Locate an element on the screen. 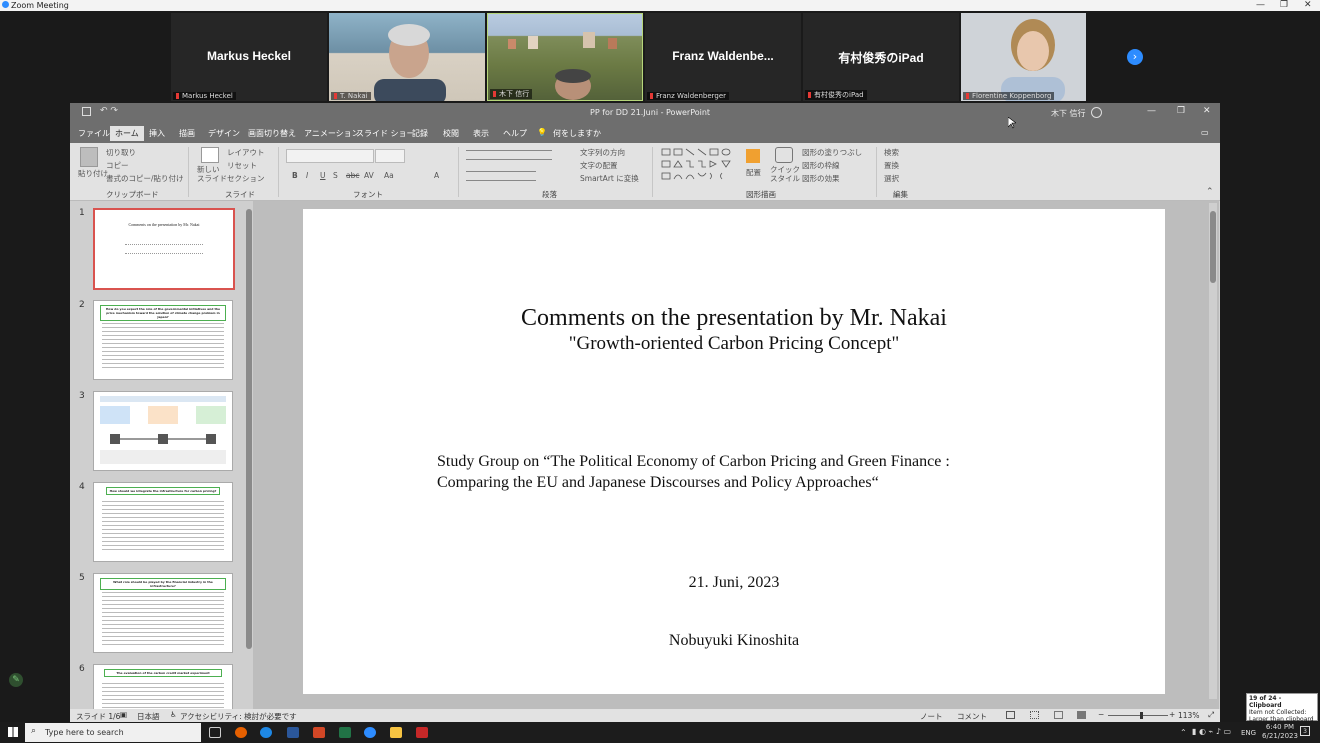  fit-slide-icon: ⤢ is located at coordinates (1211, 715).